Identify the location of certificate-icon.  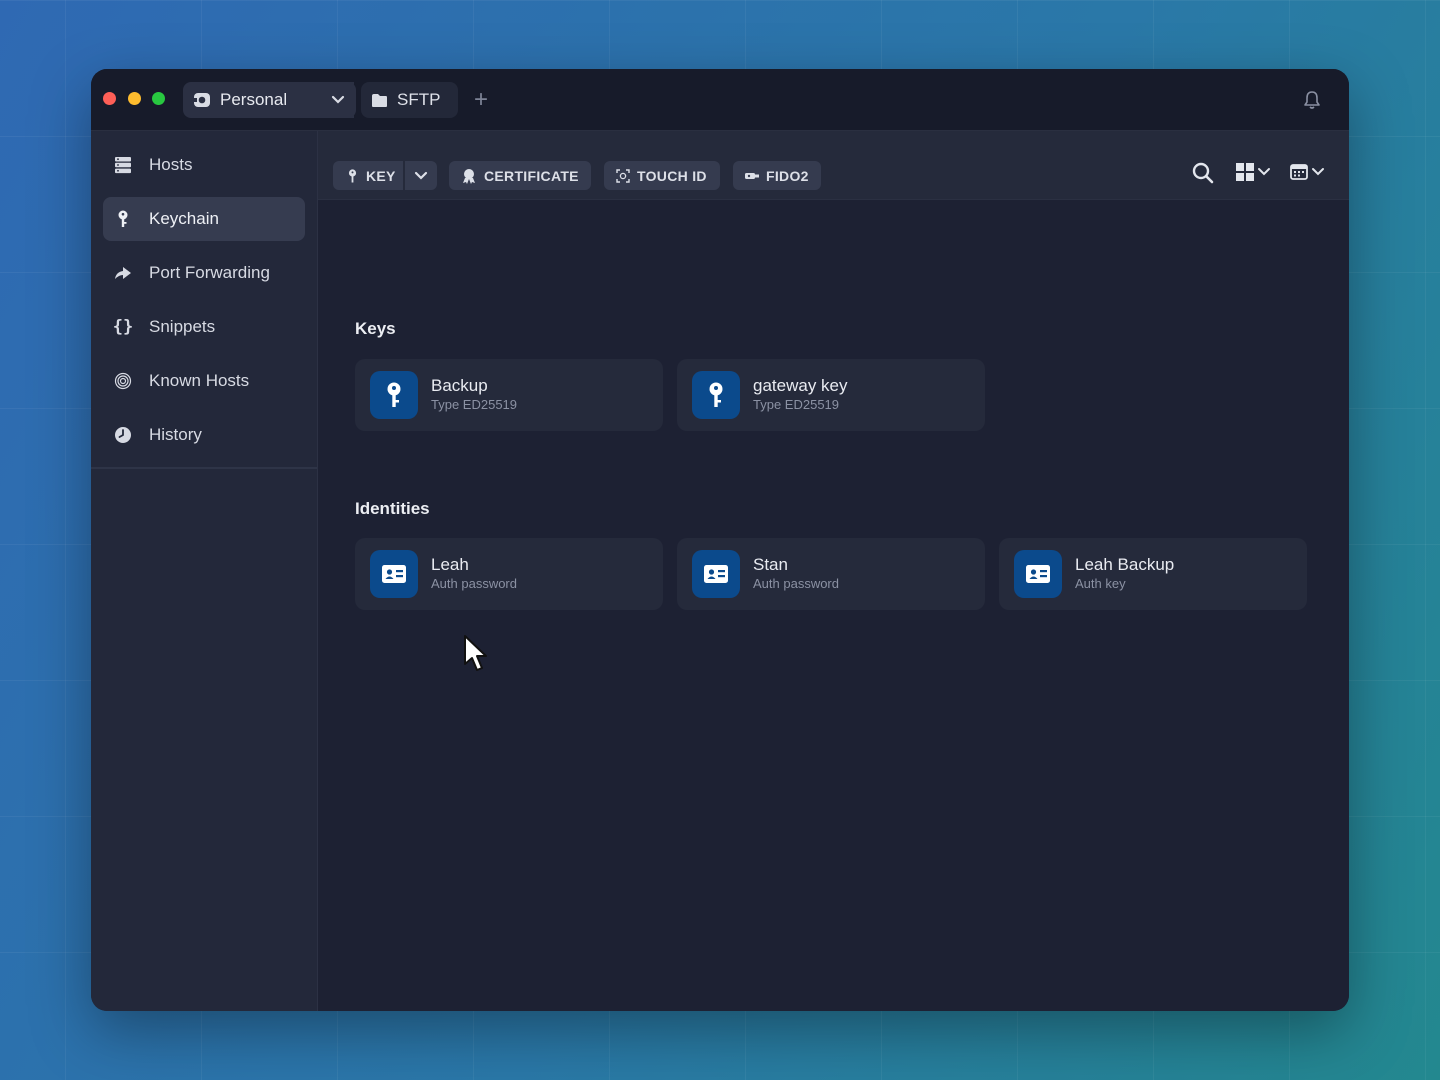
(469, 176).